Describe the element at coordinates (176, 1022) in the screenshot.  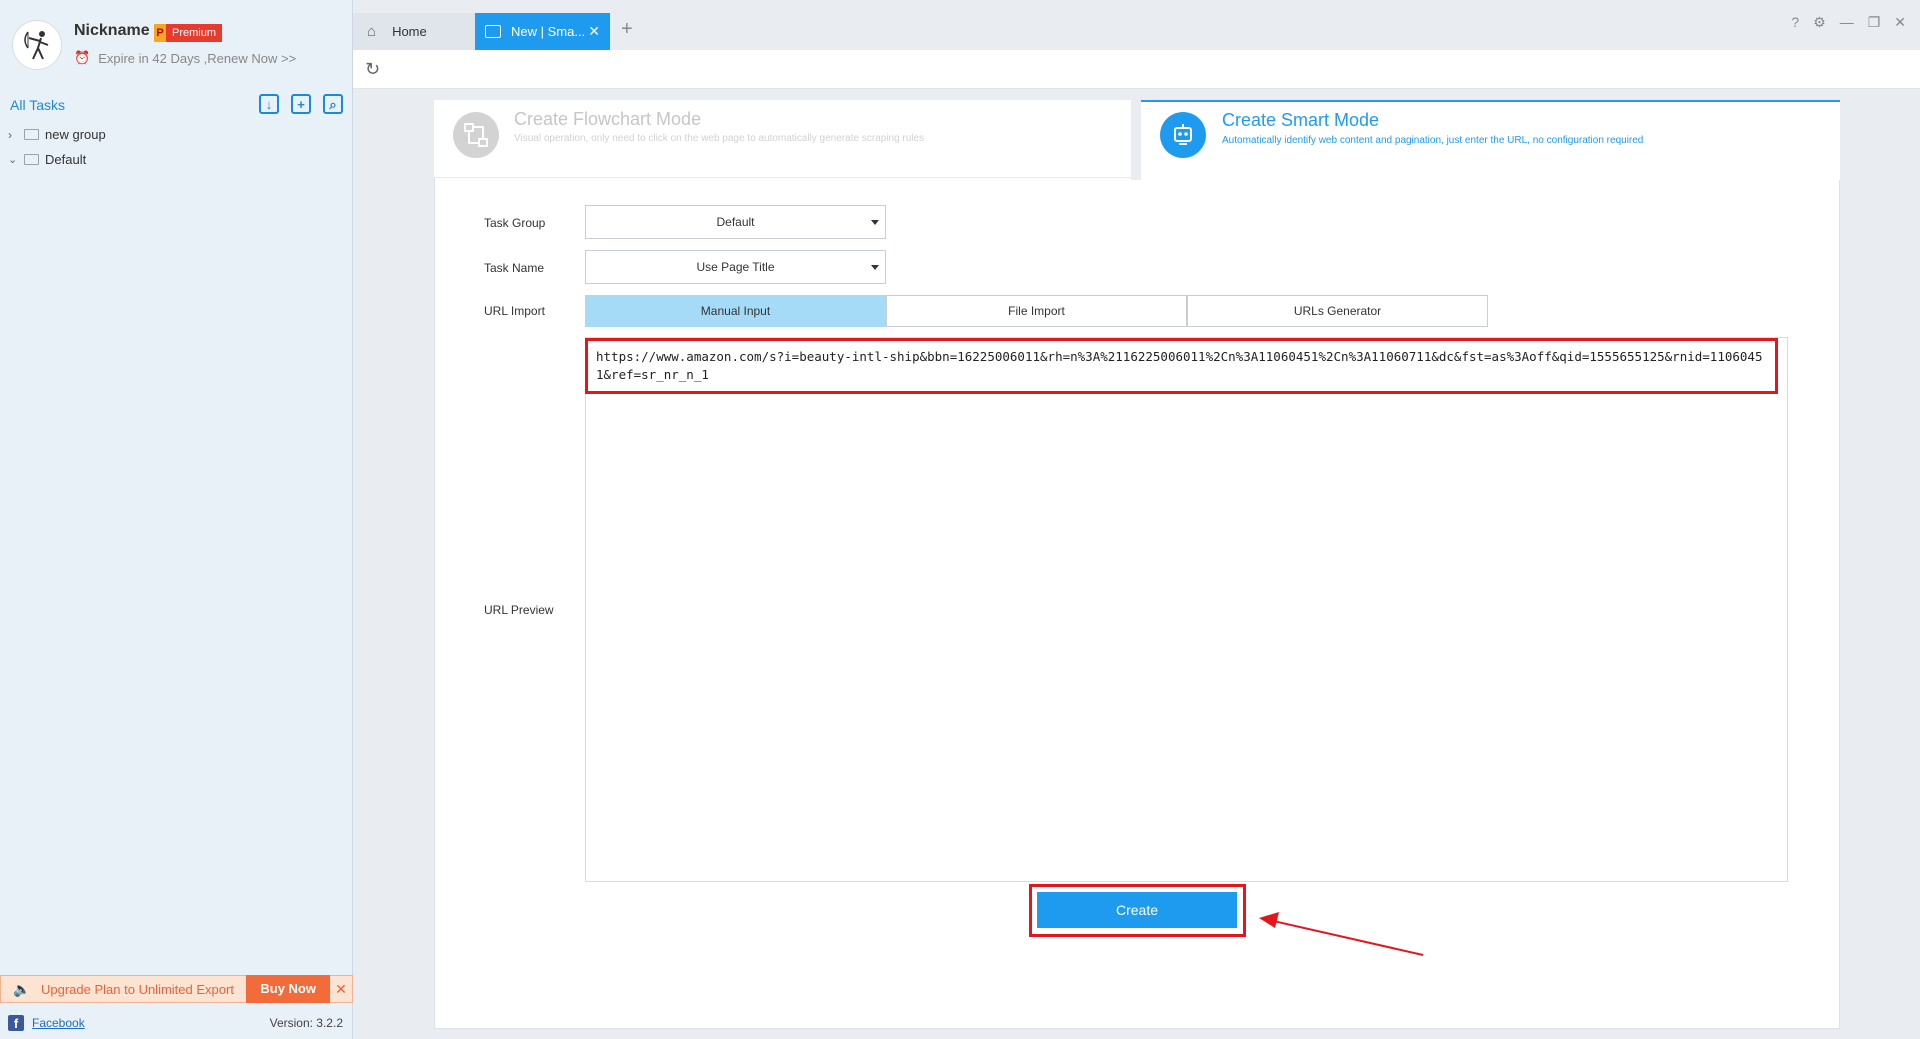
I see `sidebar-footer: f Facebook Version: 3.2.2` at that location.